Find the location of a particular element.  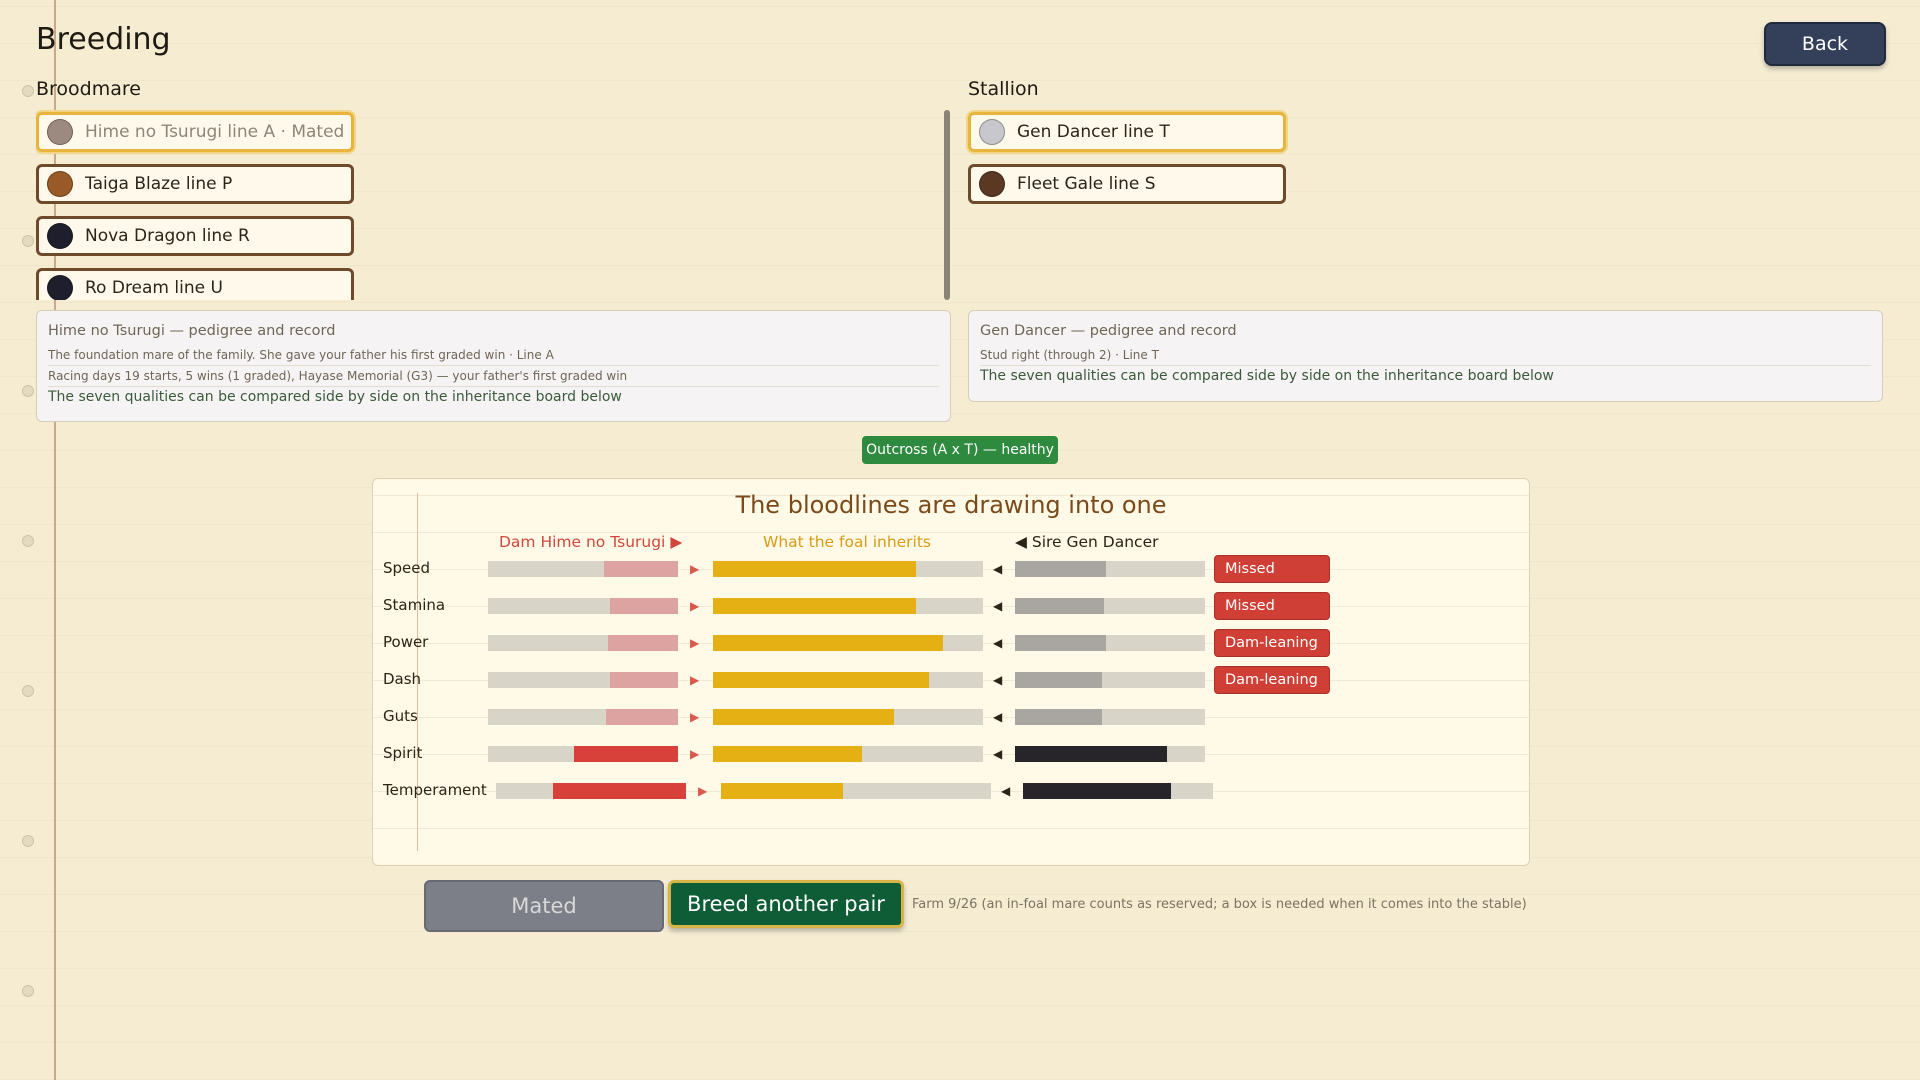

broodmare-label: Broodmare is located at coordinates (88, 89).